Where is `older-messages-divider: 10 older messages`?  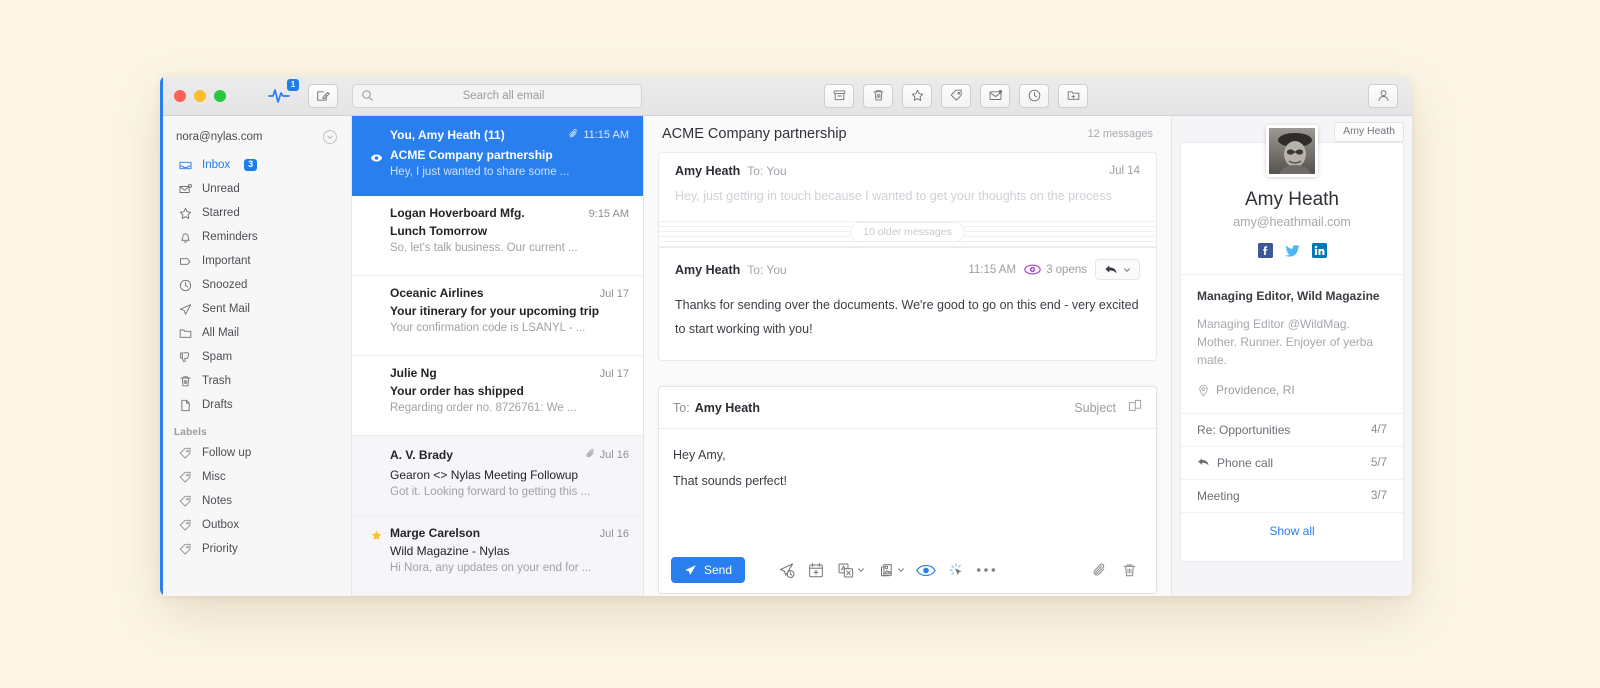
older-messages-divider: 10 older messages is located at coordinates (907, 232).